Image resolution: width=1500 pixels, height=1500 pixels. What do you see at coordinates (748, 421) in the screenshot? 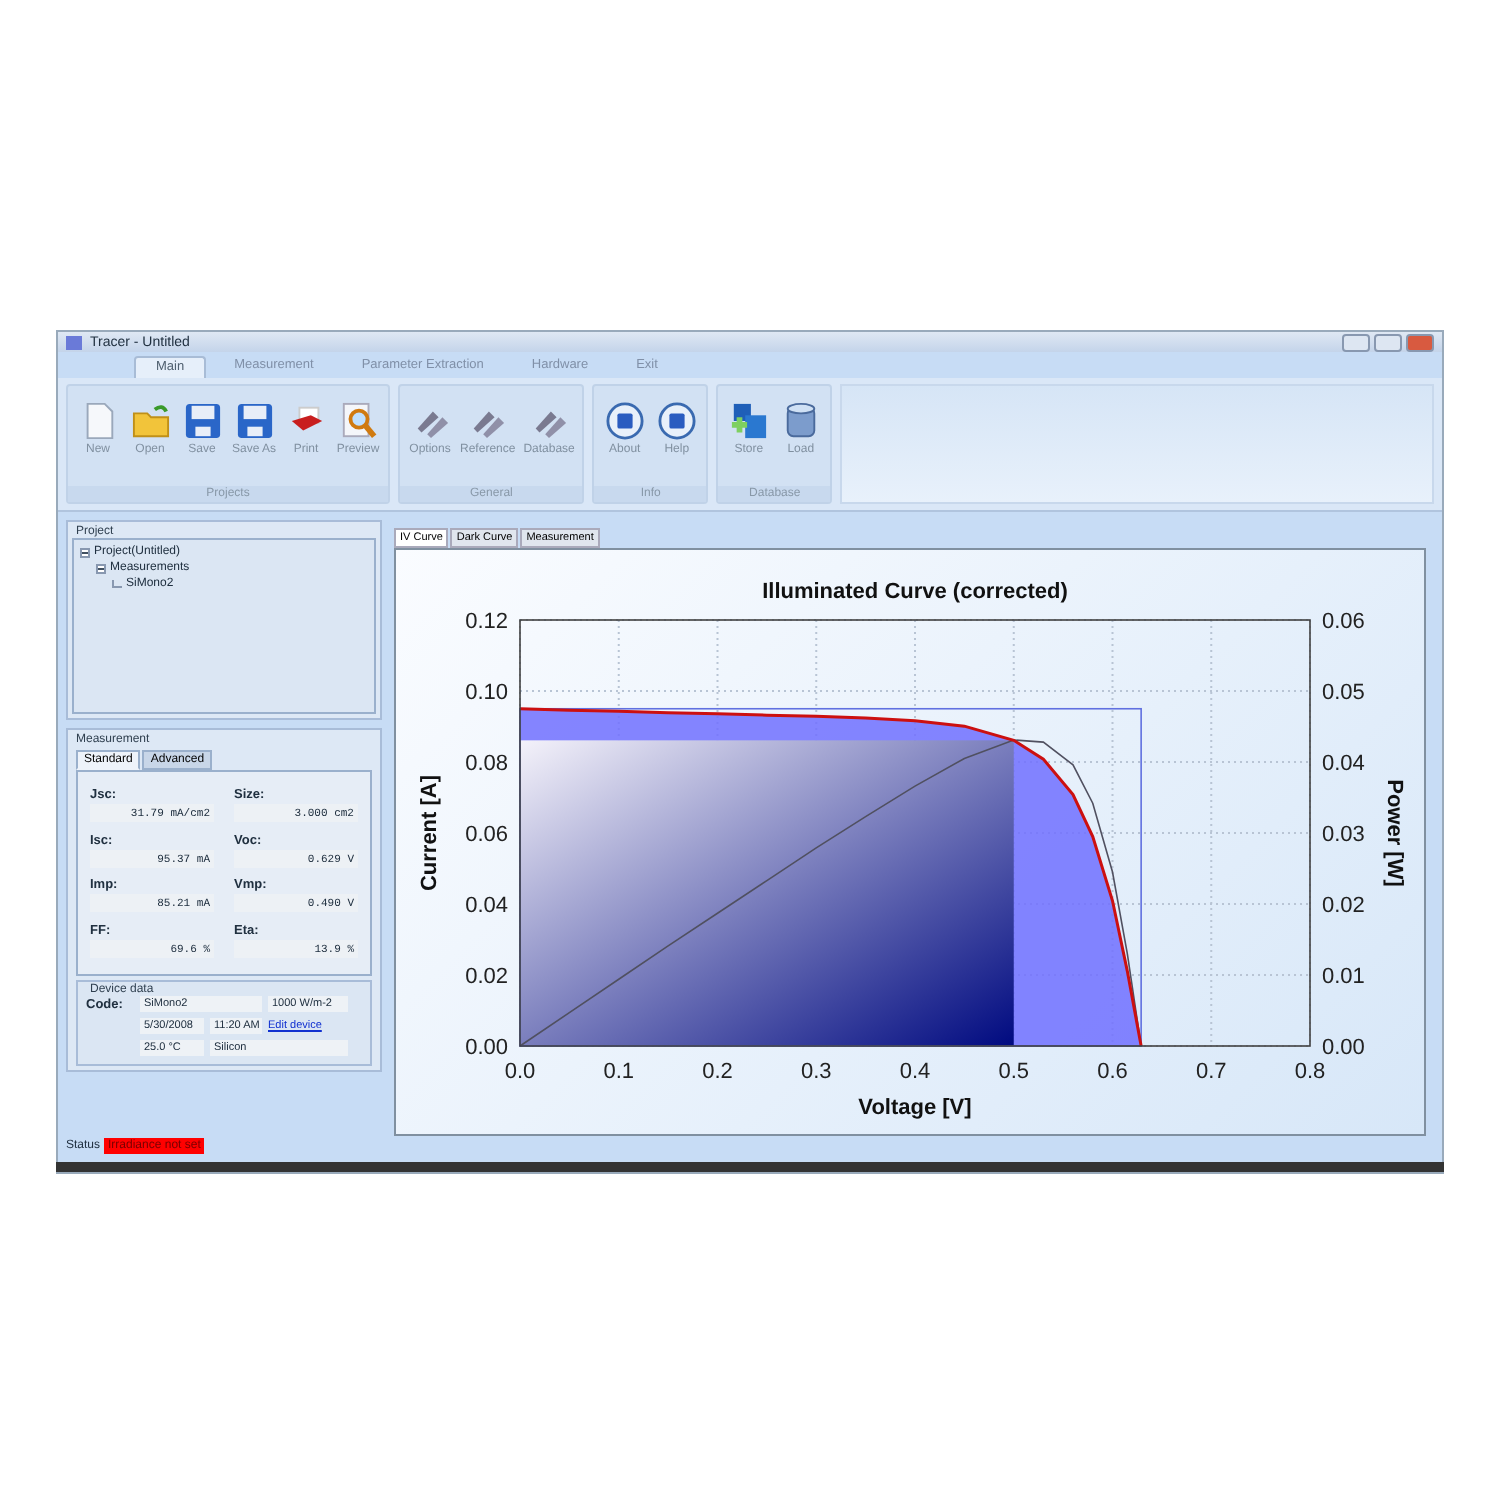
I see `add-stack-icon` at bounding box center [748, 421].